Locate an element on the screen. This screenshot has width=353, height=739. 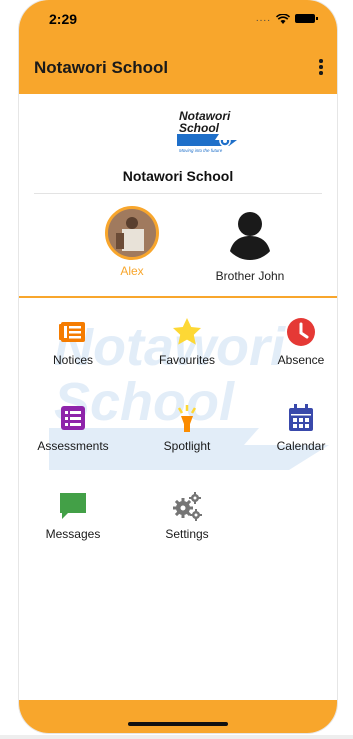
student-photo is located at coordinates (132, 233).